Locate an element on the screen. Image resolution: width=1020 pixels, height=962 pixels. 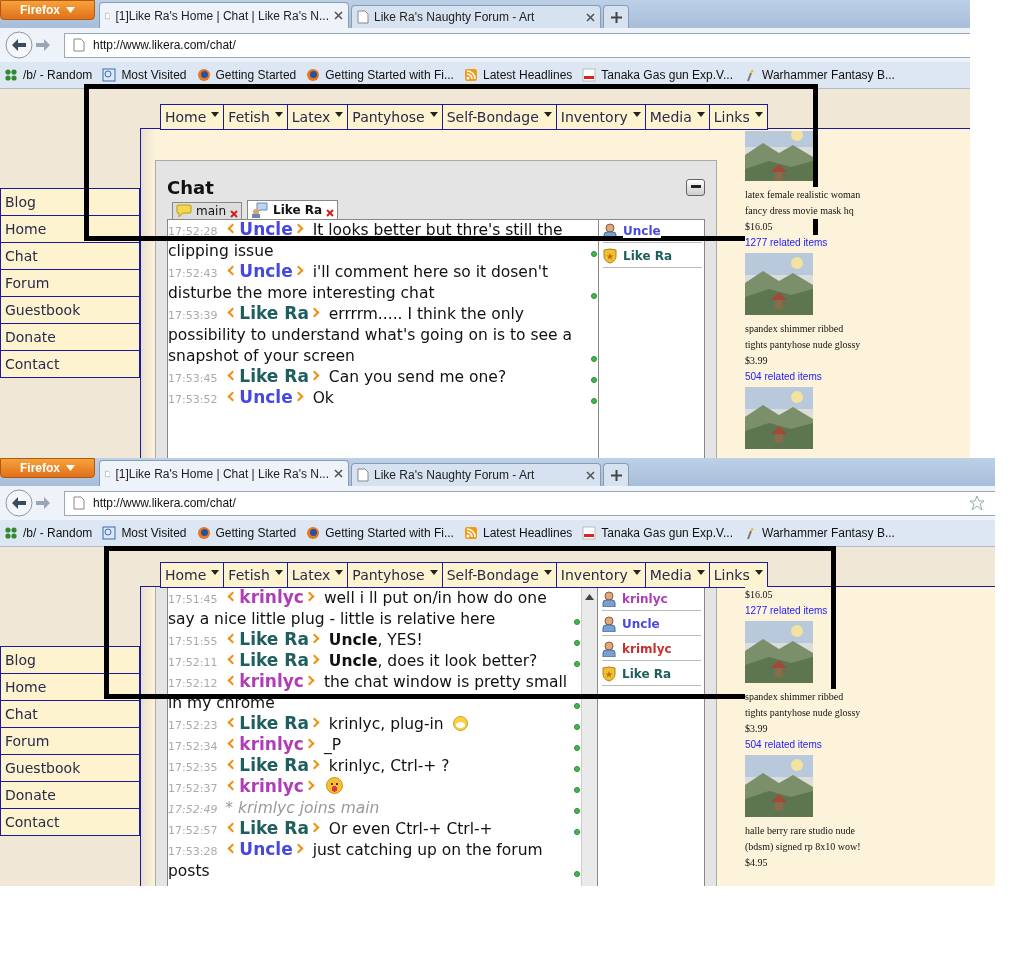
chat-message: 17:53:28 Uncle just catching up on the forum posts is located at coordinates (356, 861).